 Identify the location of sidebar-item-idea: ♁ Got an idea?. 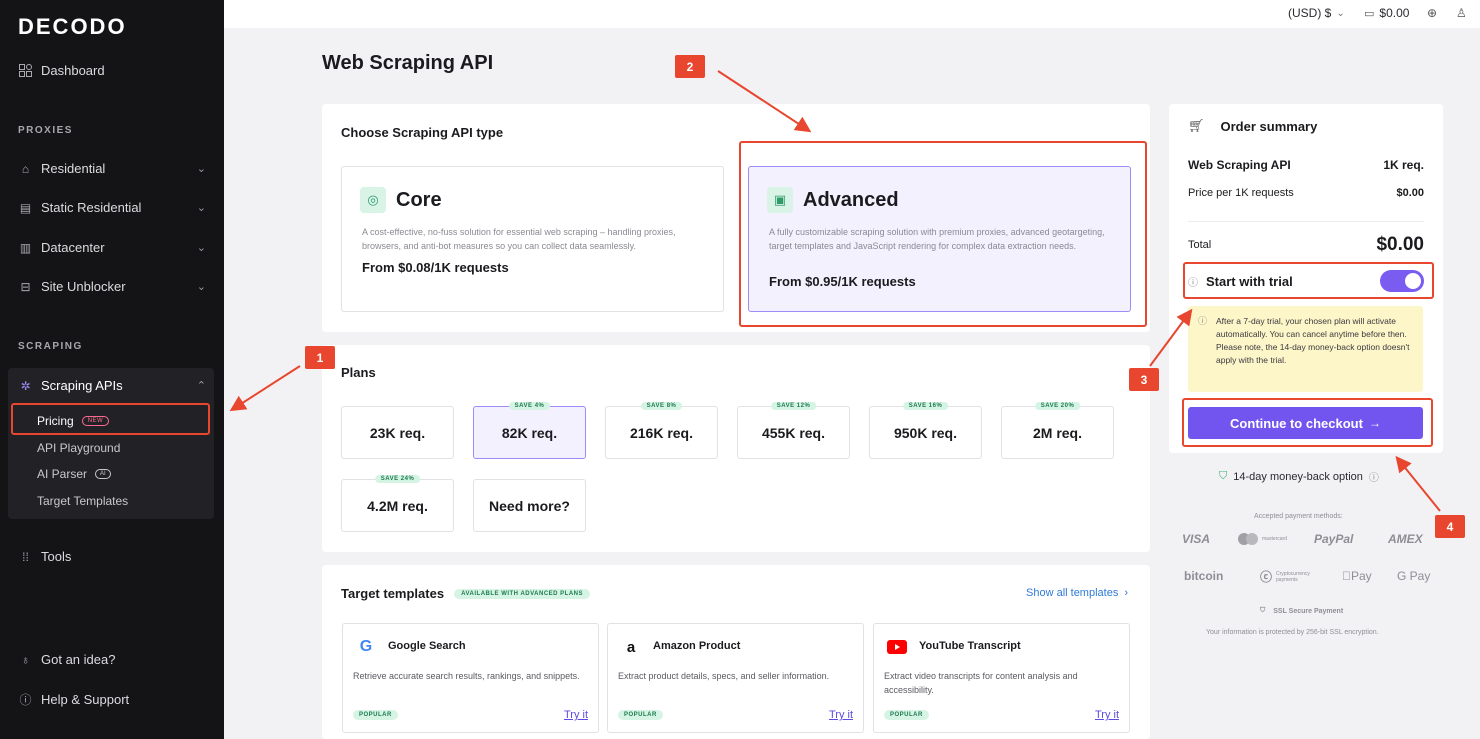
(112, 659).